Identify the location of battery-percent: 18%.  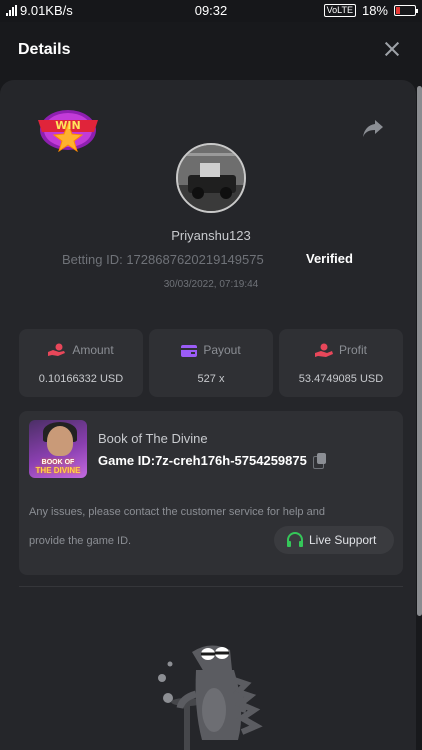
(374, 10).